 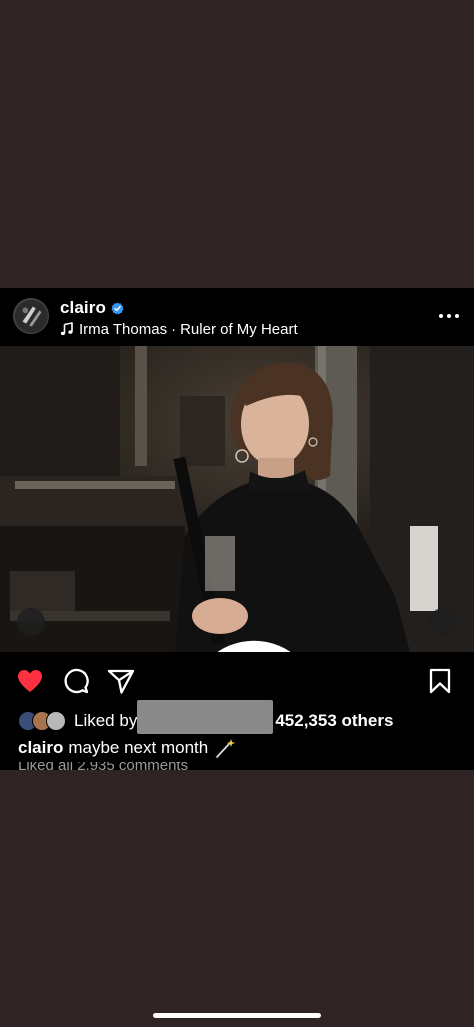 I want to click on send-icon, so click(x=121, y=681).